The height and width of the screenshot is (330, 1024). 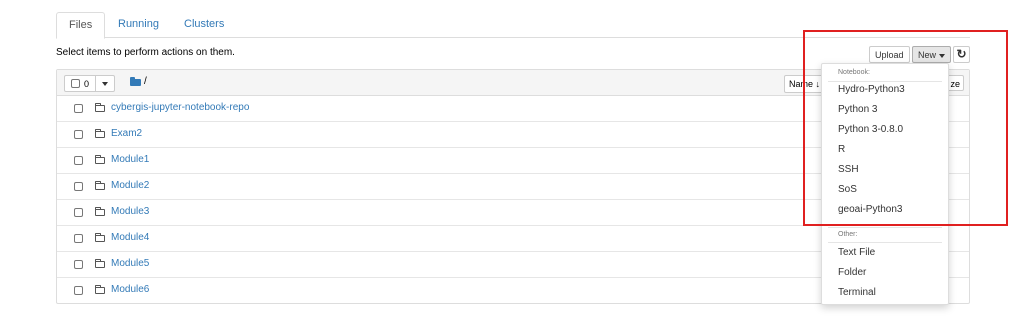 I want to click on selection-notice: Select items to perform actions on them., so click(x=145, y=52).